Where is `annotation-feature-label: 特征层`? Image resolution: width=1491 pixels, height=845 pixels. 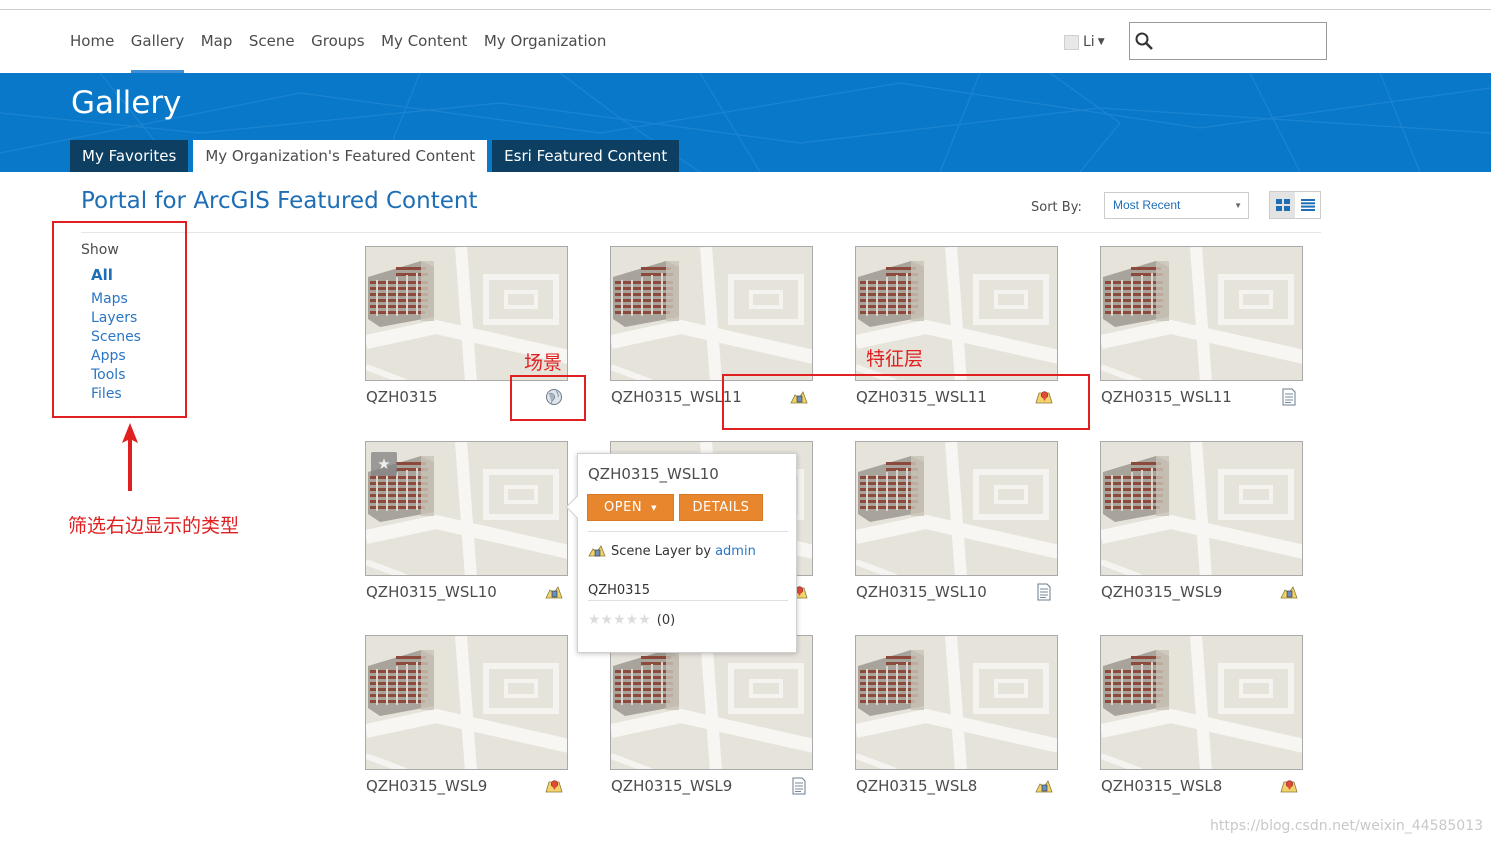 annotation-feature-label: 特征层 is located at coordinates (895, 359).